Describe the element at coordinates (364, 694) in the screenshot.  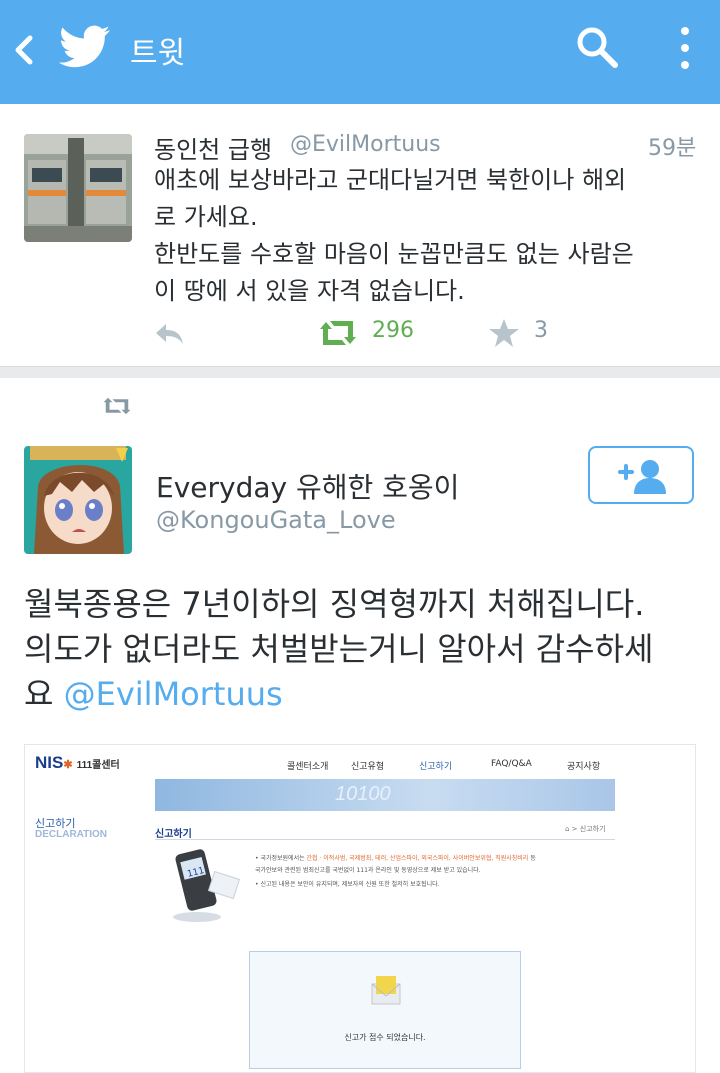
I see `tweet-text-line-mention: 요 @EvilMortuus` at that location.